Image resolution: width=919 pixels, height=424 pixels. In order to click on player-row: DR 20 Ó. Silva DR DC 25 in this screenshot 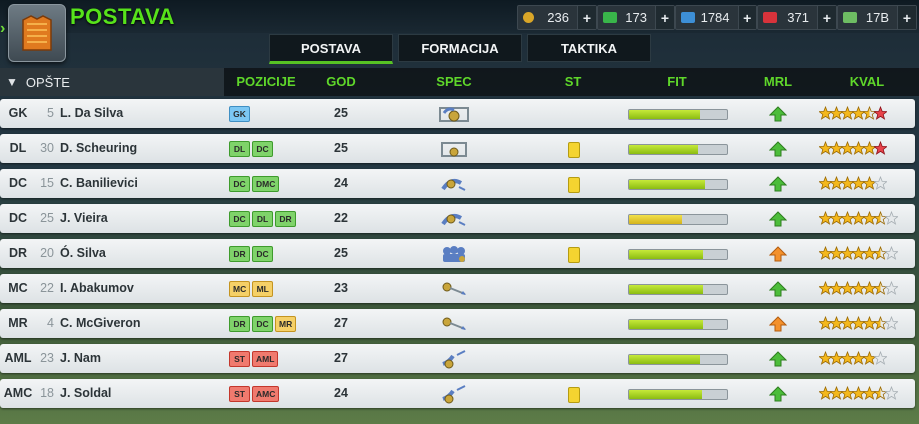, I will do `click(457, 253)`.